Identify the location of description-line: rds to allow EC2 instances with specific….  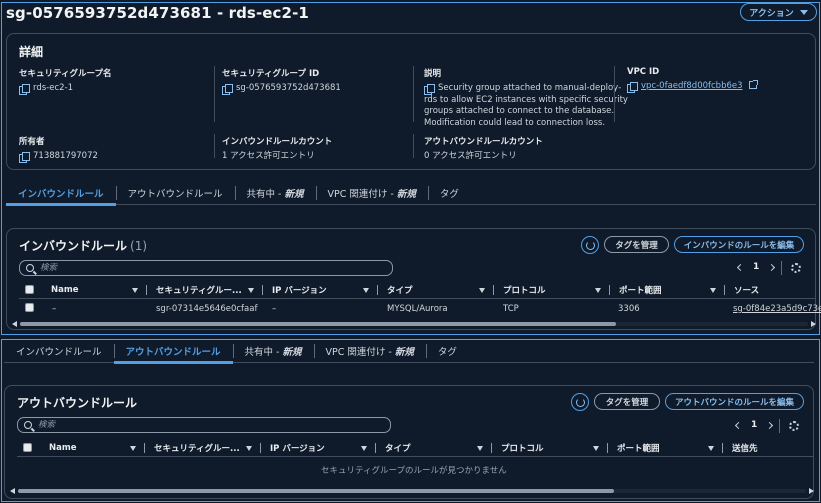
(526, 99).